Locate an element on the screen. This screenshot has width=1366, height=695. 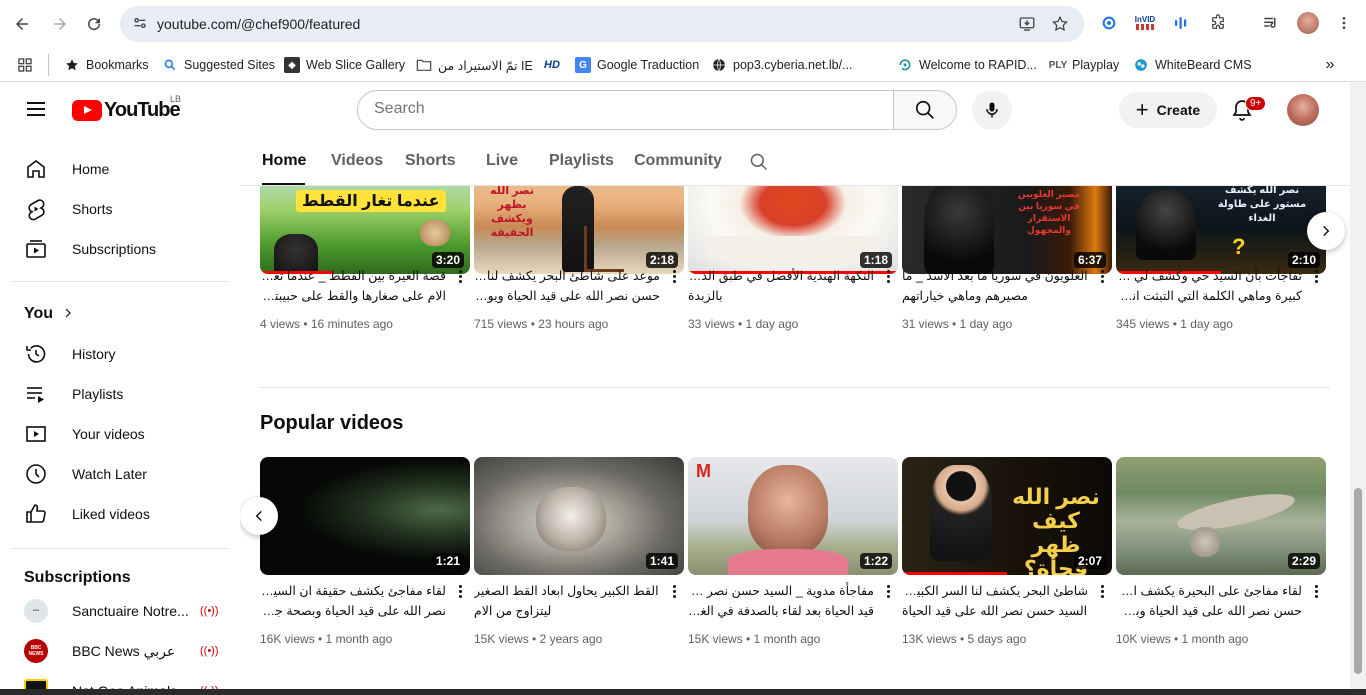
browser-menu-icon is located at coordinates (1344, 23).